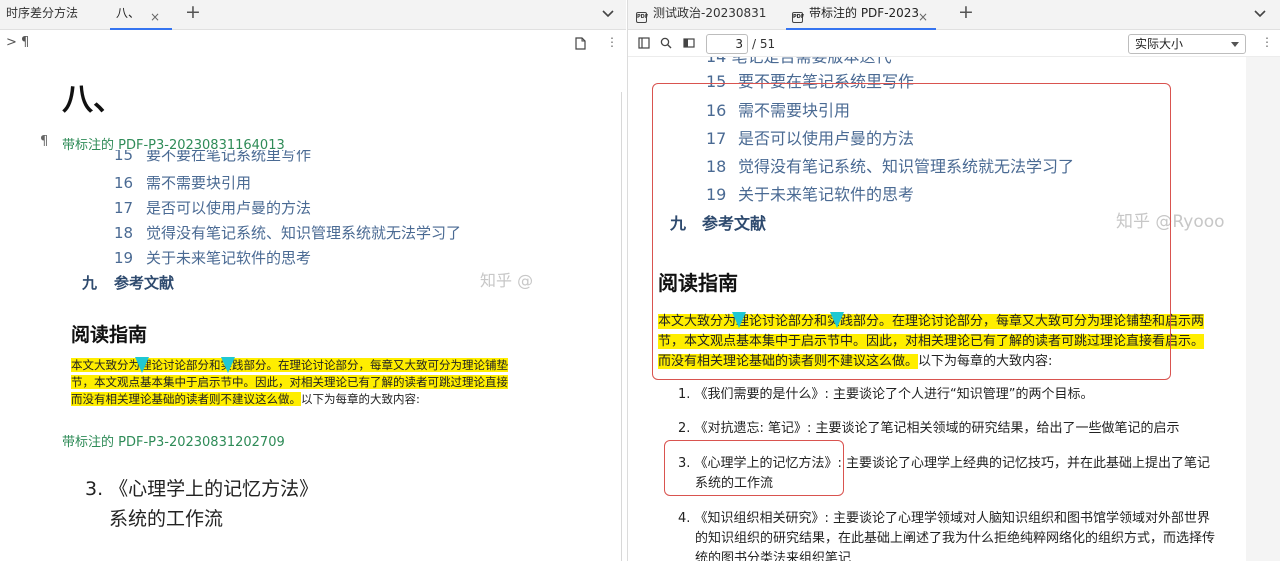 The height and width of the screenshot is (561, 1280). Describe the element at coordinates (954, 44) in the screenshot. I see `pdf-toolbar: 3 / 51 实际大小 ⋮` at that location.